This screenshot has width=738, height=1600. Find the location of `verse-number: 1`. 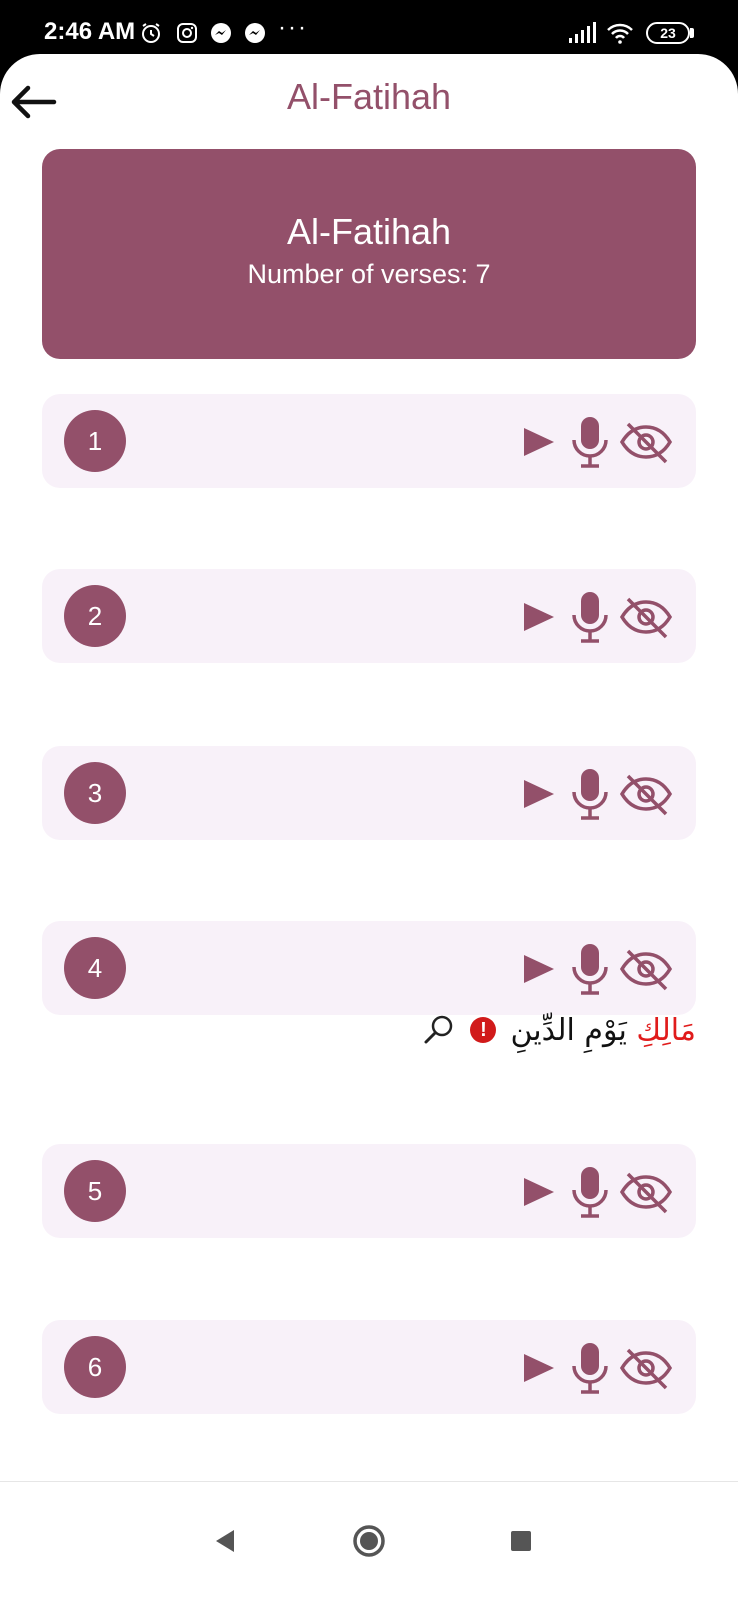

verse-number: 1 is located at coordinates (95, 441).